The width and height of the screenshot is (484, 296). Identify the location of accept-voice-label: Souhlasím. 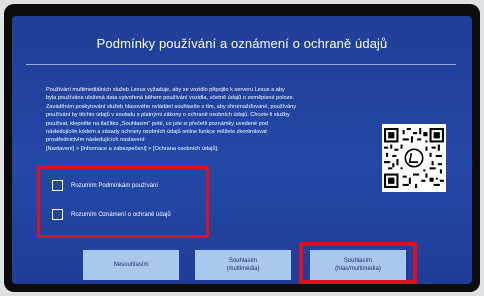
(358, 261).